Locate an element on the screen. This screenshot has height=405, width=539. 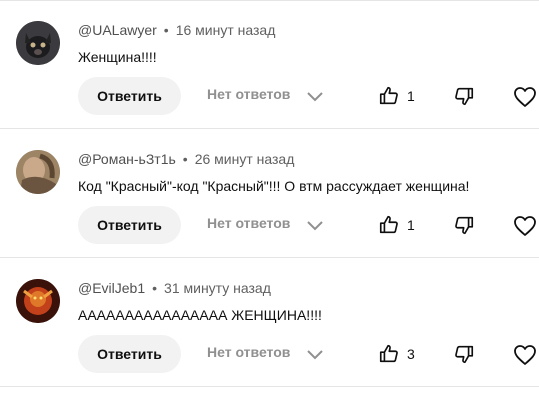
comment-meta: @EvilJeb1 • 31 минуту назад is located at coordinates (174, 288).